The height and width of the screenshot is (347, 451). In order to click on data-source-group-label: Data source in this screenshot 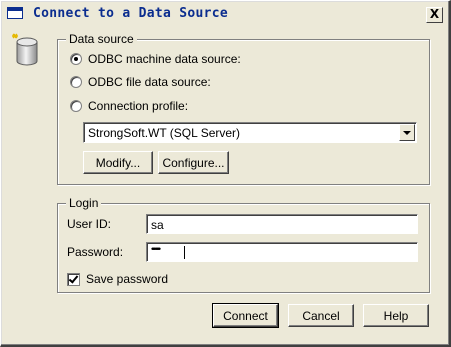, I will do `click(101, 39)`.